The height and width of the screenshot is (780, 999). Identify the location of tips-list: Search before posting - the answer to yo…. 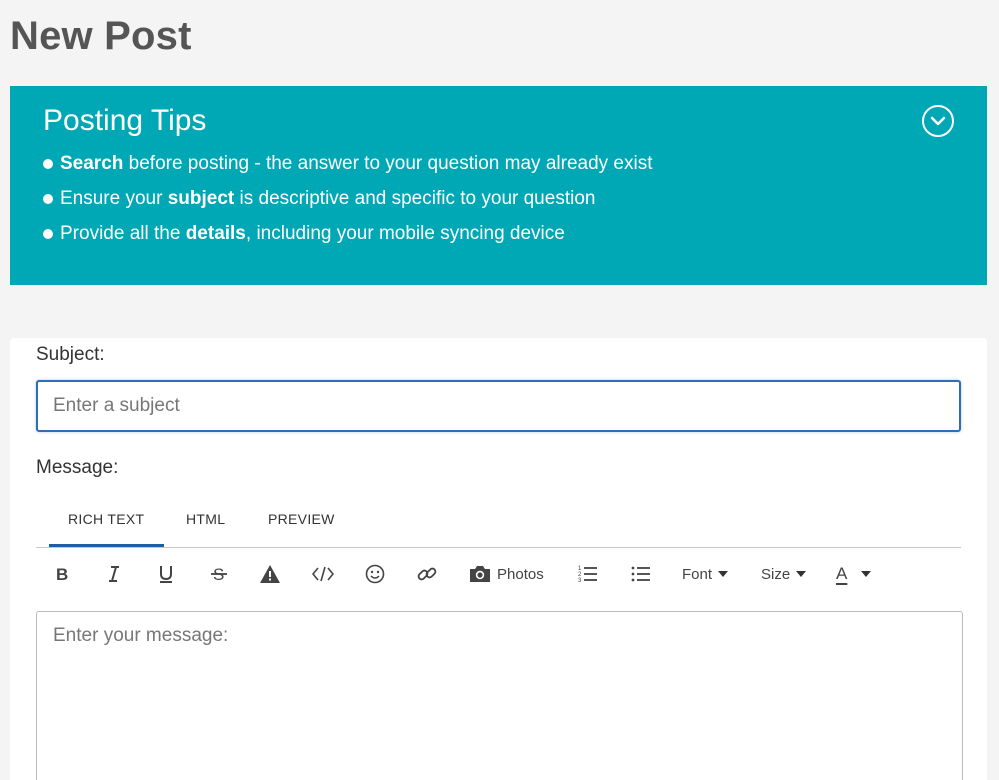
(348, 198).